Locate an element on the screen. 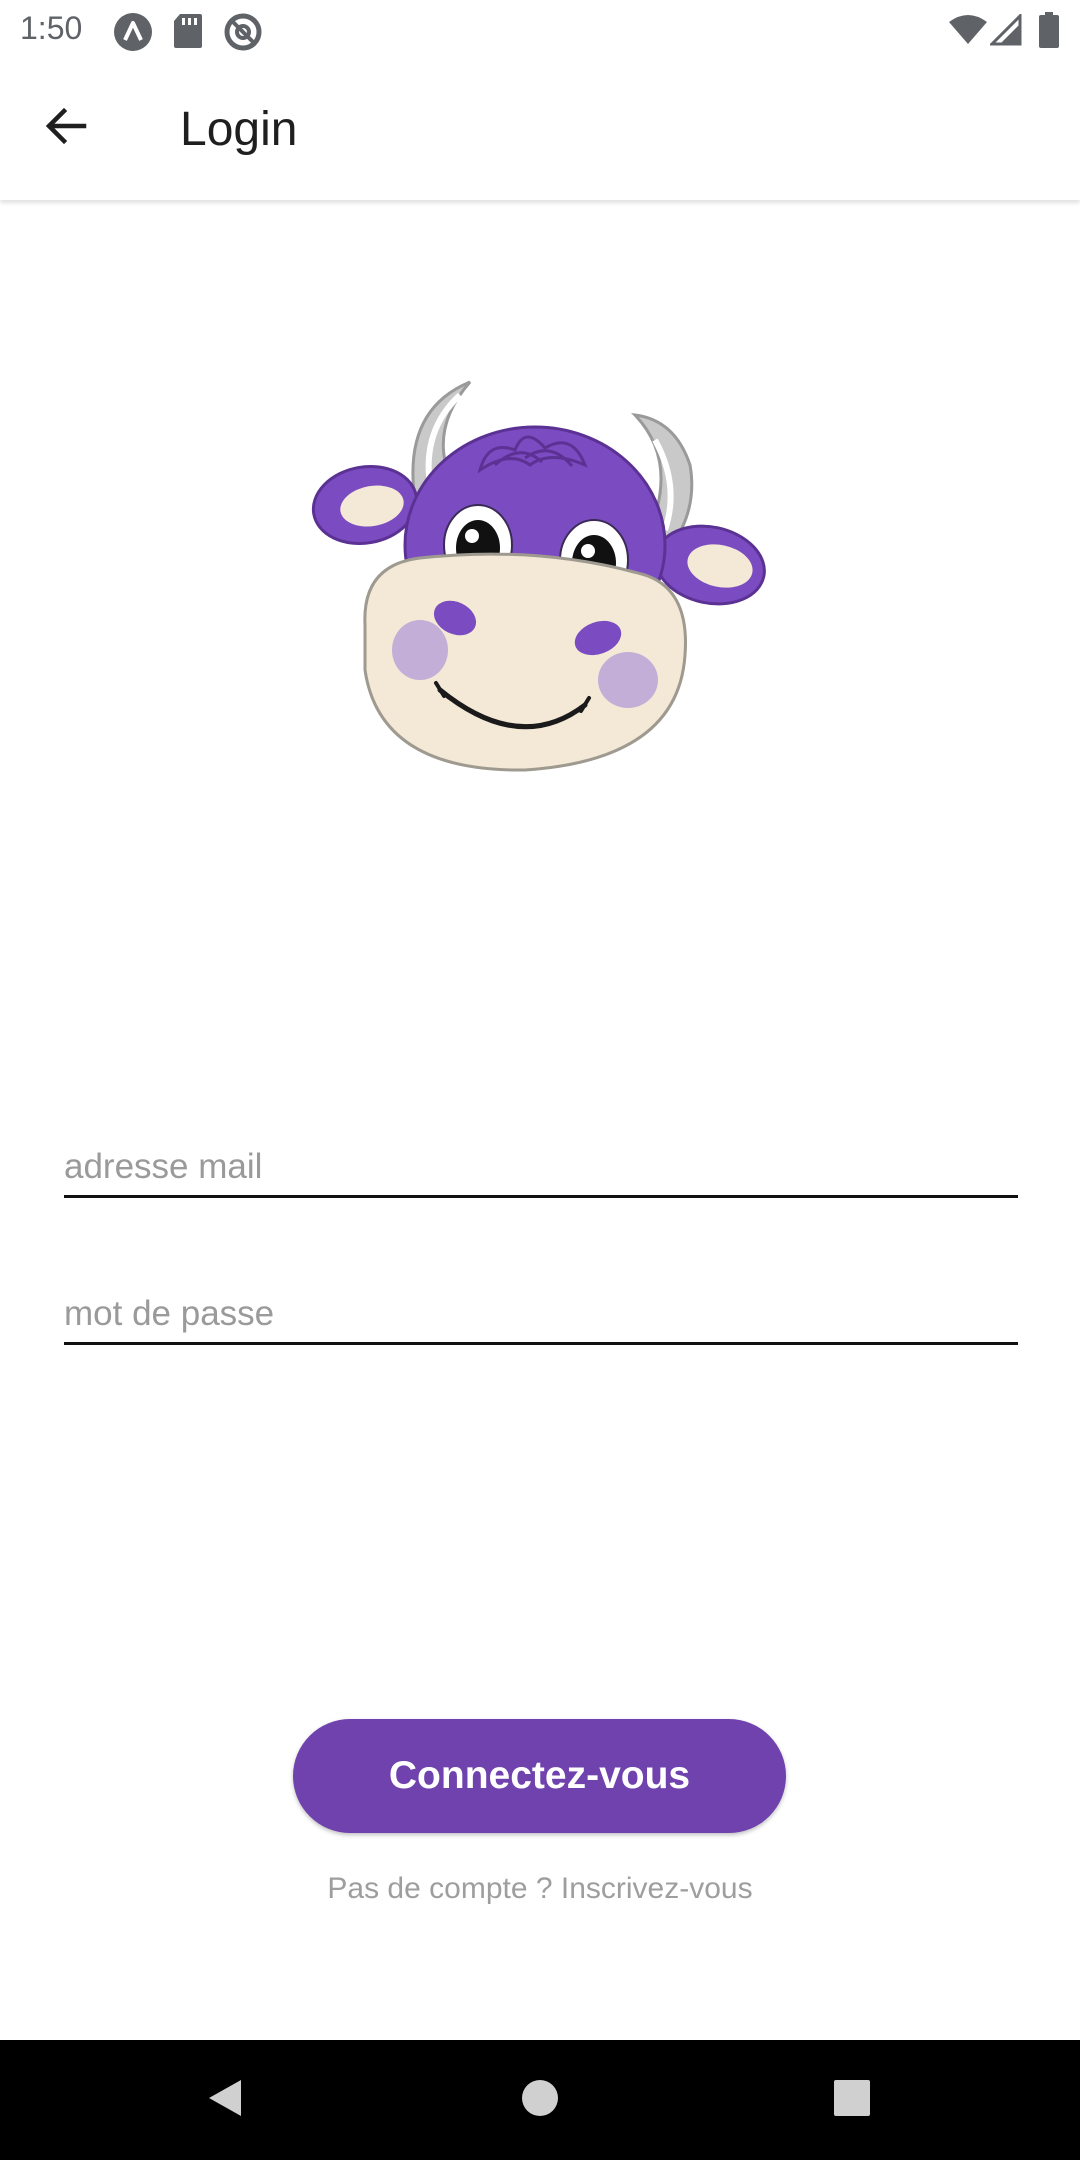  recents-square-icon is located at coordinates (852, 2100).